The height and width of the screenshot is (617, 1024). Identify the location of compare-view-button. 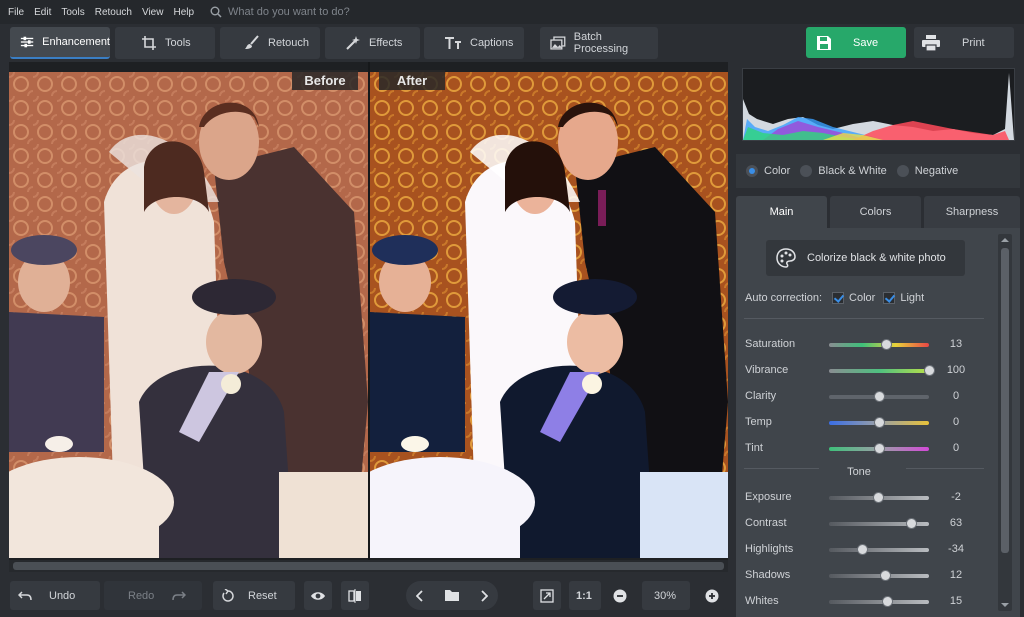
(355, 595).